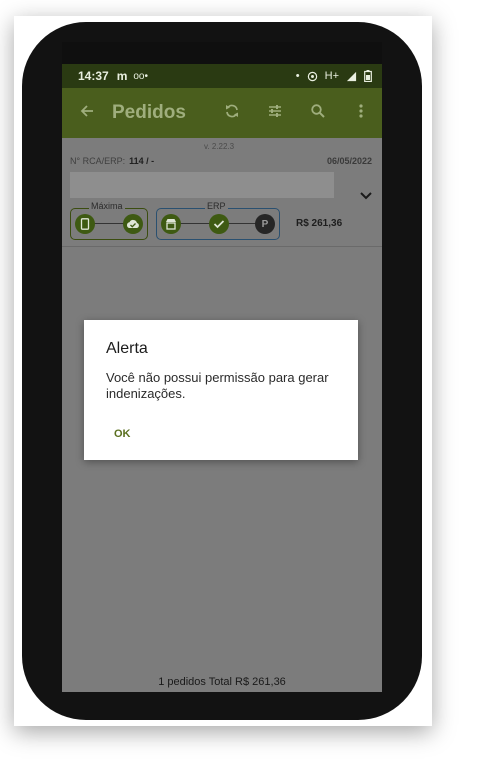  What do you see at coordinates (222, 53) in the screenshot?
I see `screen-top-edge` at bounding box center [222, 53].